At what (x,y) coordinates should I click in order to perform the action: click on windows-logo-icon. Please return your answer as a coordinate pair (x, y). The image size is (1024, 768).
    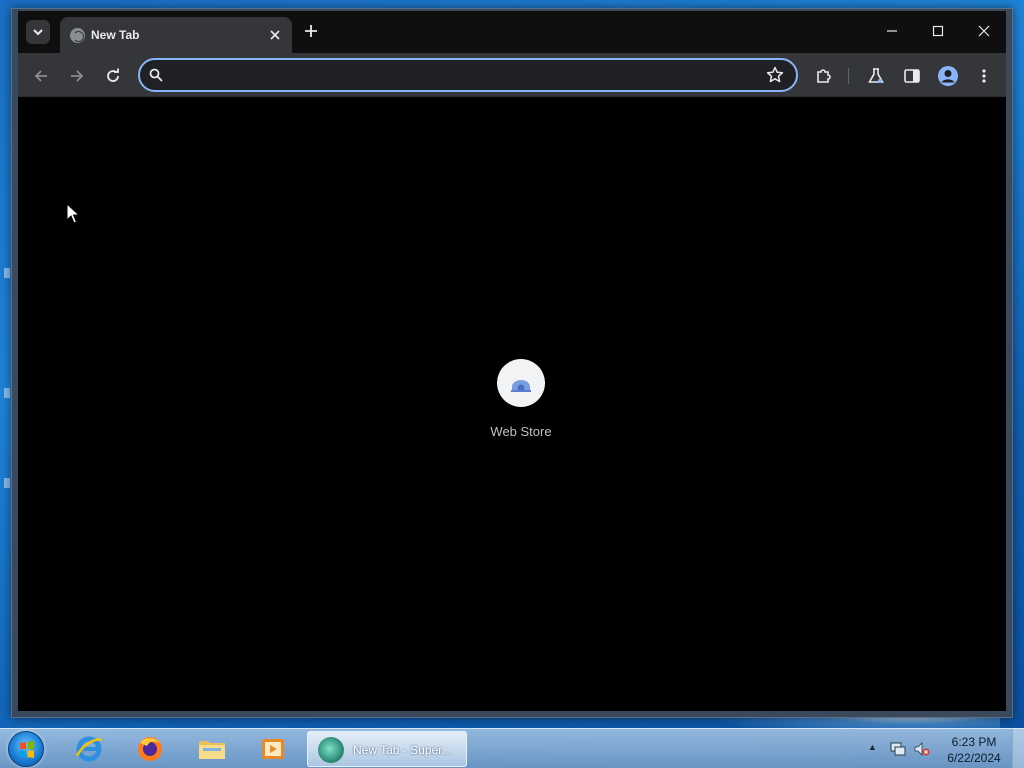
    Looking at the image, I should click on (27, 749).